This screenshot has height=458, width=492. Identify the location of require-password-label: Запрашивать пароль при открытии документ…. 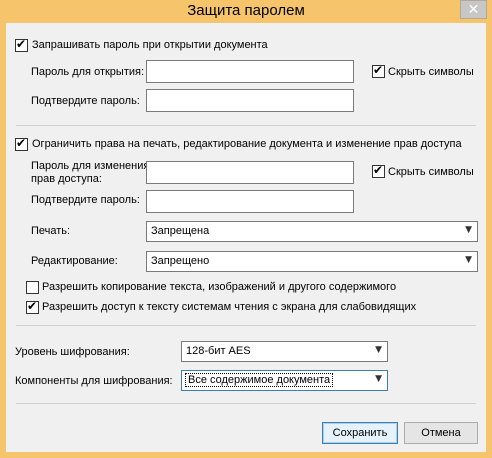
(150, 45).